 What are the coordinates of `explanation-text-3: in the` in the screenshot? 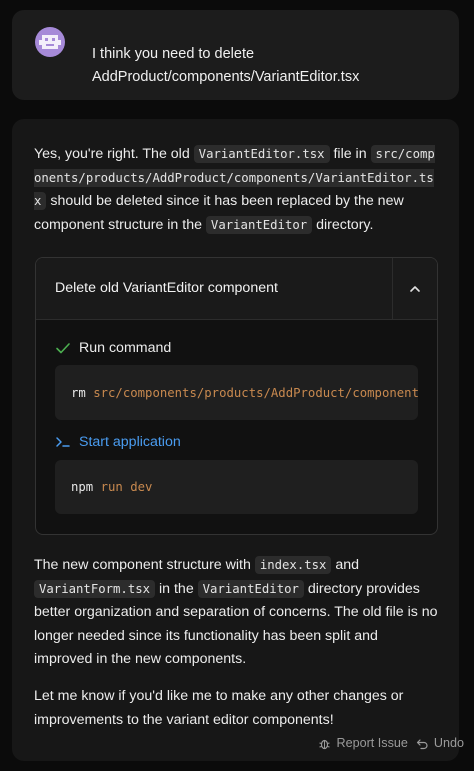 It's located at (176, 588).